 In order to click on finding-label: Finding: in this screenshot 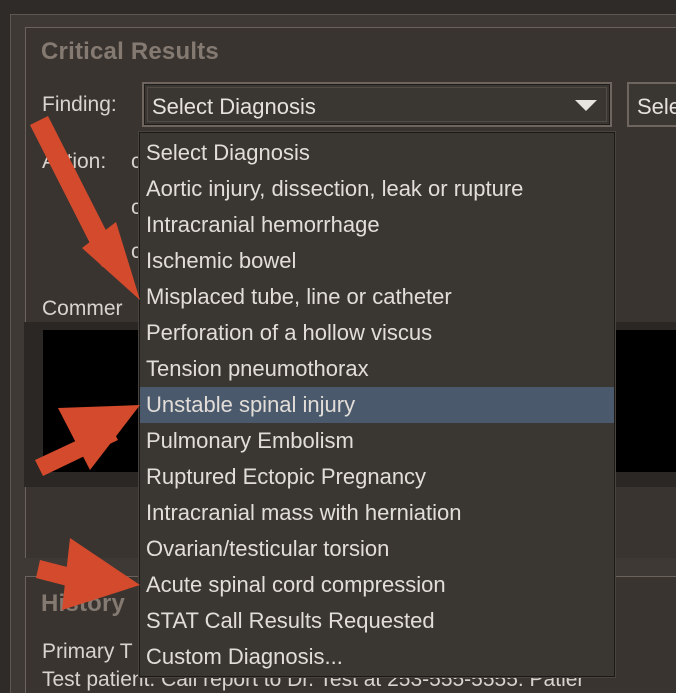, I will do `click(79, 104)`.